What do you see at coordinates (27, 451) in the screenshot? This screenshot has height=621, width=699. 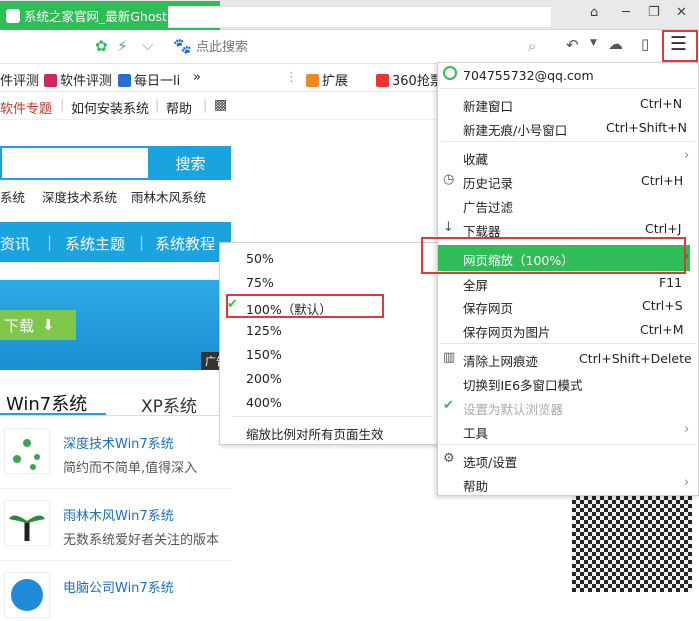 I see `deepin-logo` at bounding box center [27, 451].